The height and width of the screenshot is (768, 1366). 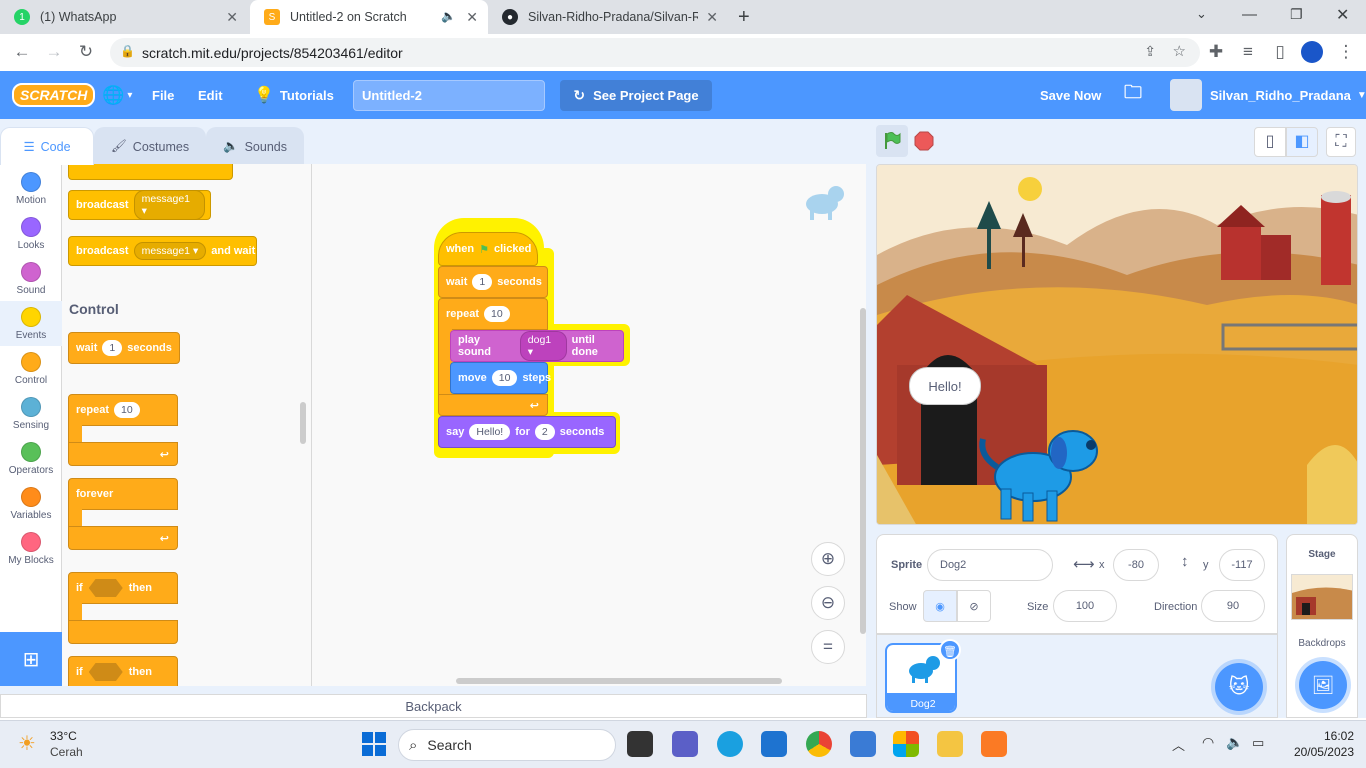 I want to click on zoom-reset-button: =, so click(x=828, y=647).